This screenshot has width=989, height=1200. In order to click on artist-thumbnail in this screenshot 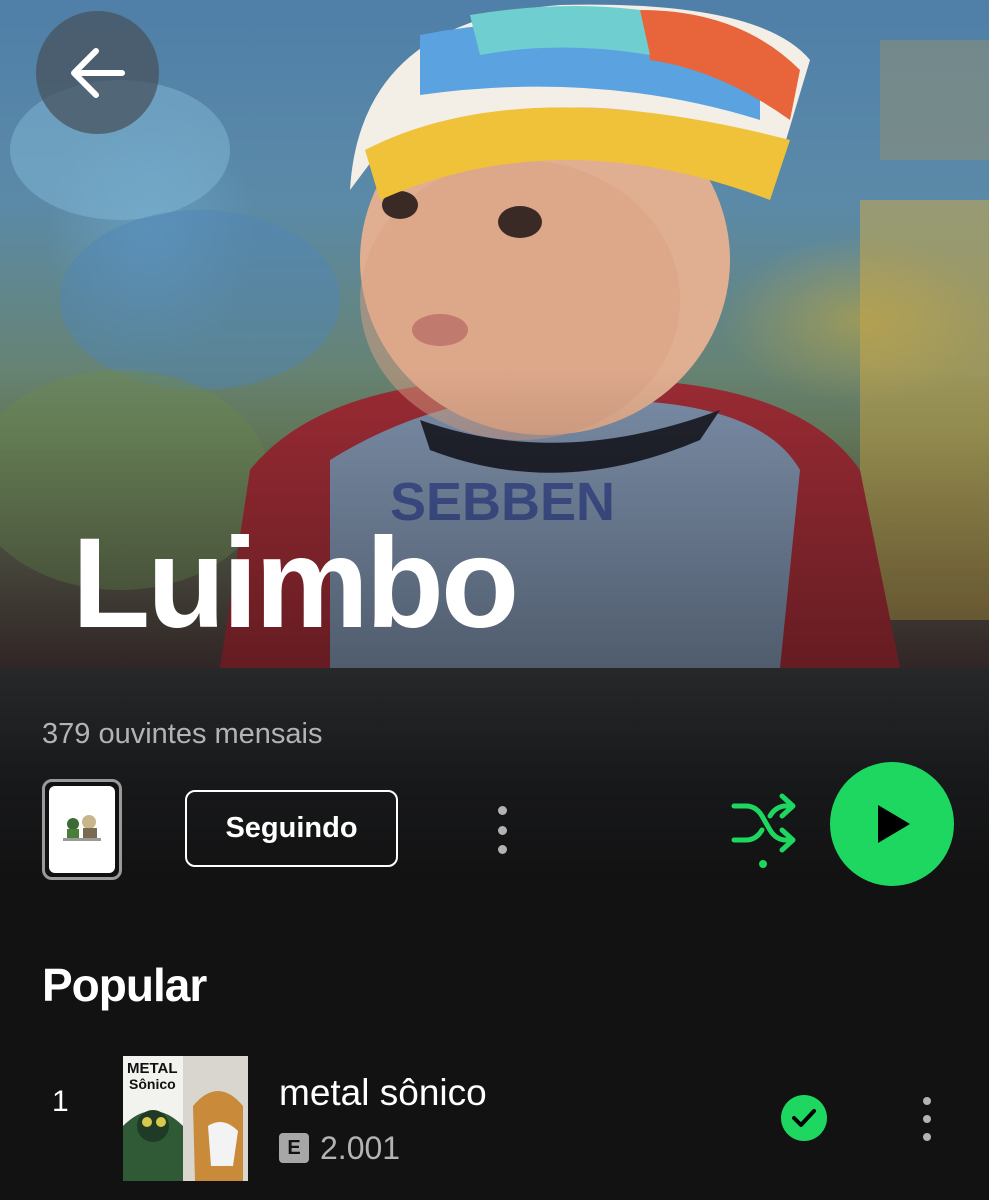, I will do `click(82, 829)`.